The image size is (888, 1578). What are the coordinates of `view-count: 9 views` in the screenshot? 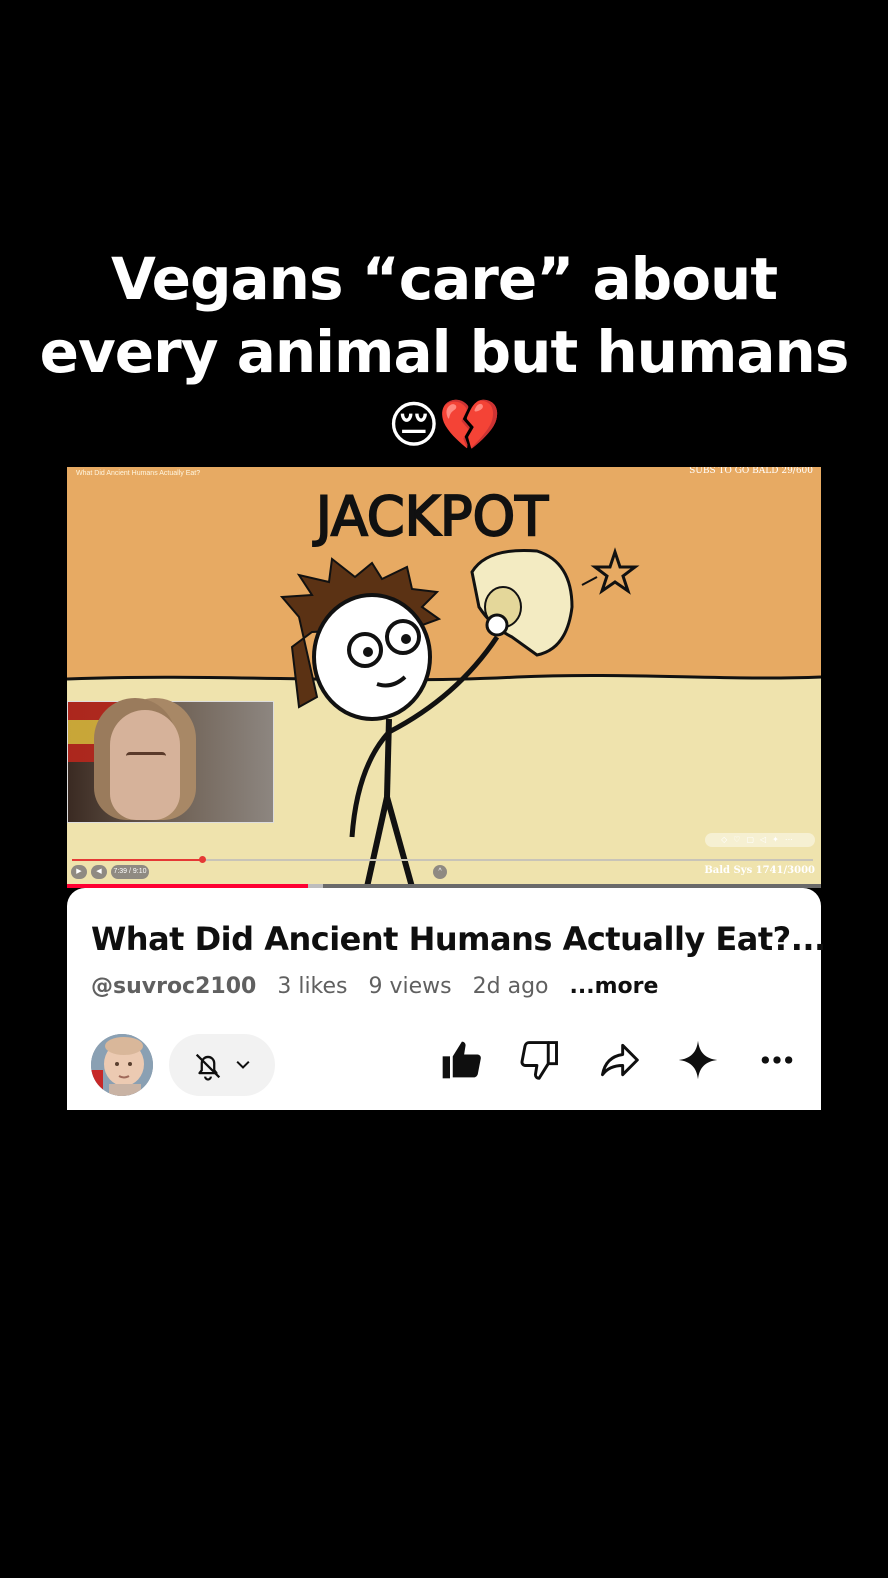 It's located at (410, 986).